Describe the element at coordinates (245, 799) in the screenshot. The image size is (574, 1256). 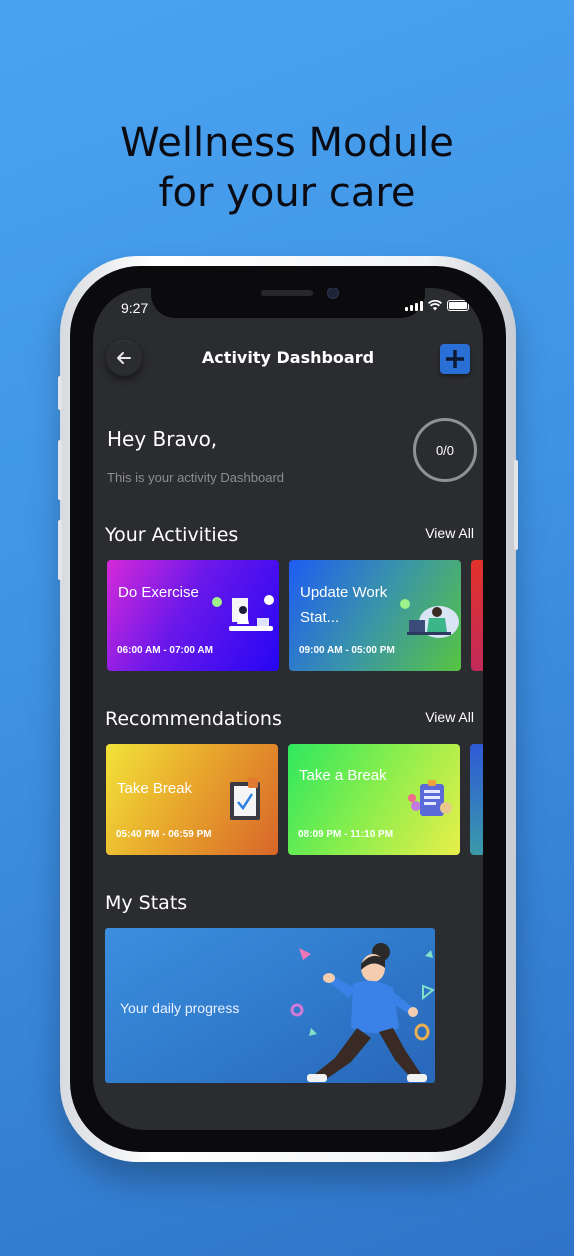
I see `clipboard-icon` at that location.